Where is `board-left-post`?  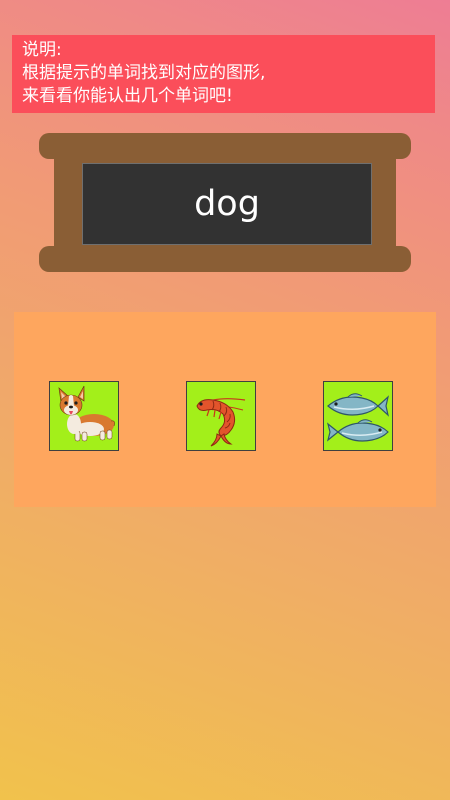
board-left-post is located at coordinates (63, 203).